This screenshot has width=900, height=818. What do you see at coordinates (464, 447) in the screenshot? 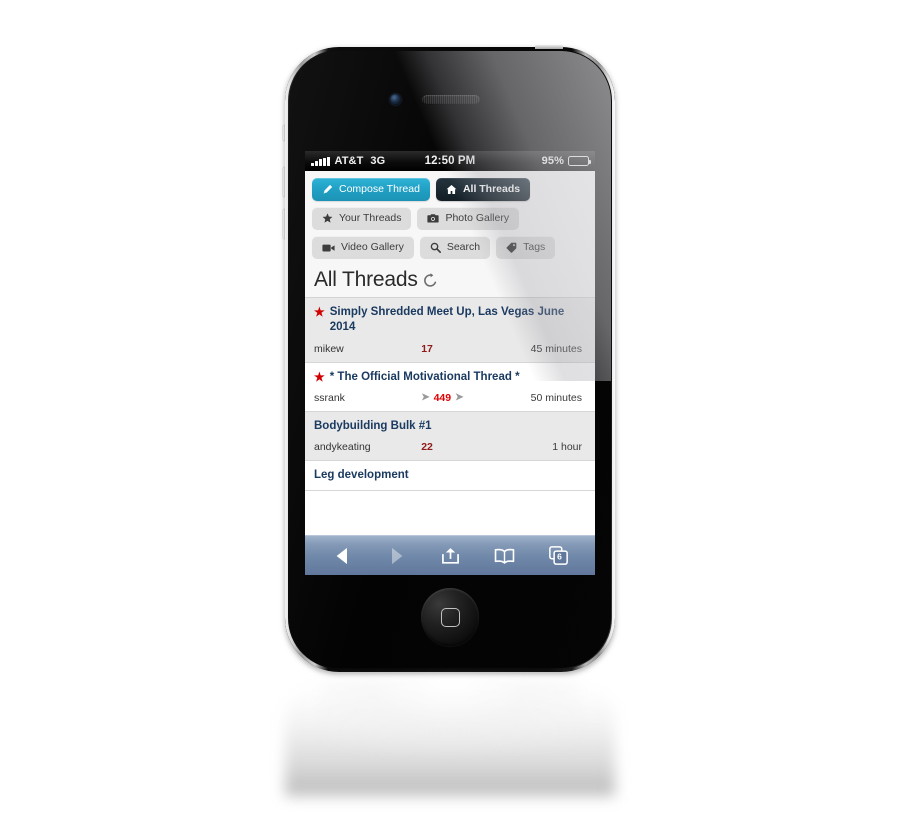
I see `thread-reply-count: 22` at bounding box center [464, 447].